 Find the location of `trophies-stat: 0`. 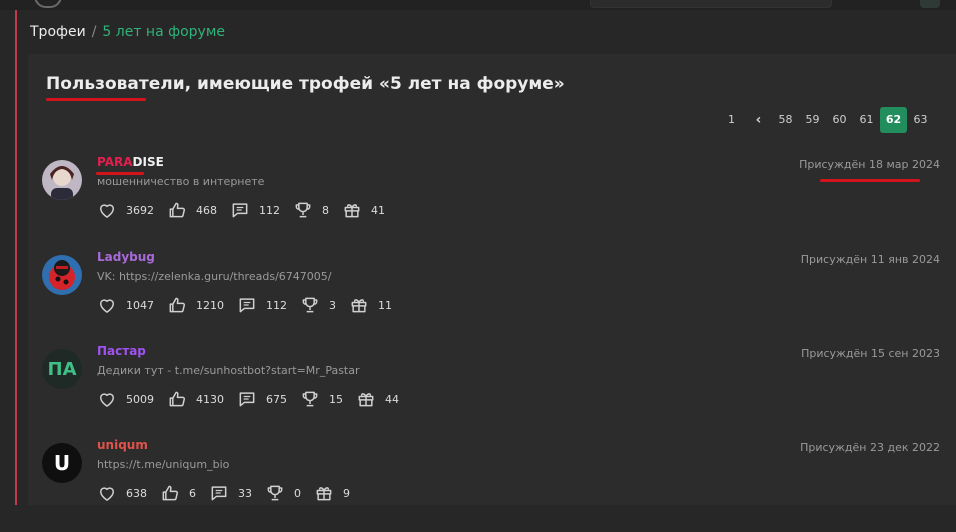

trophies-stat: 0 is located at coordinates (283, 493).